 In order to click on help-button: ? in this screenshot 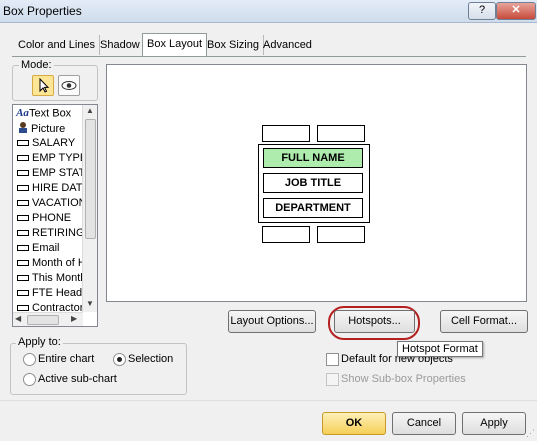, I will do `click(482, 11)`.